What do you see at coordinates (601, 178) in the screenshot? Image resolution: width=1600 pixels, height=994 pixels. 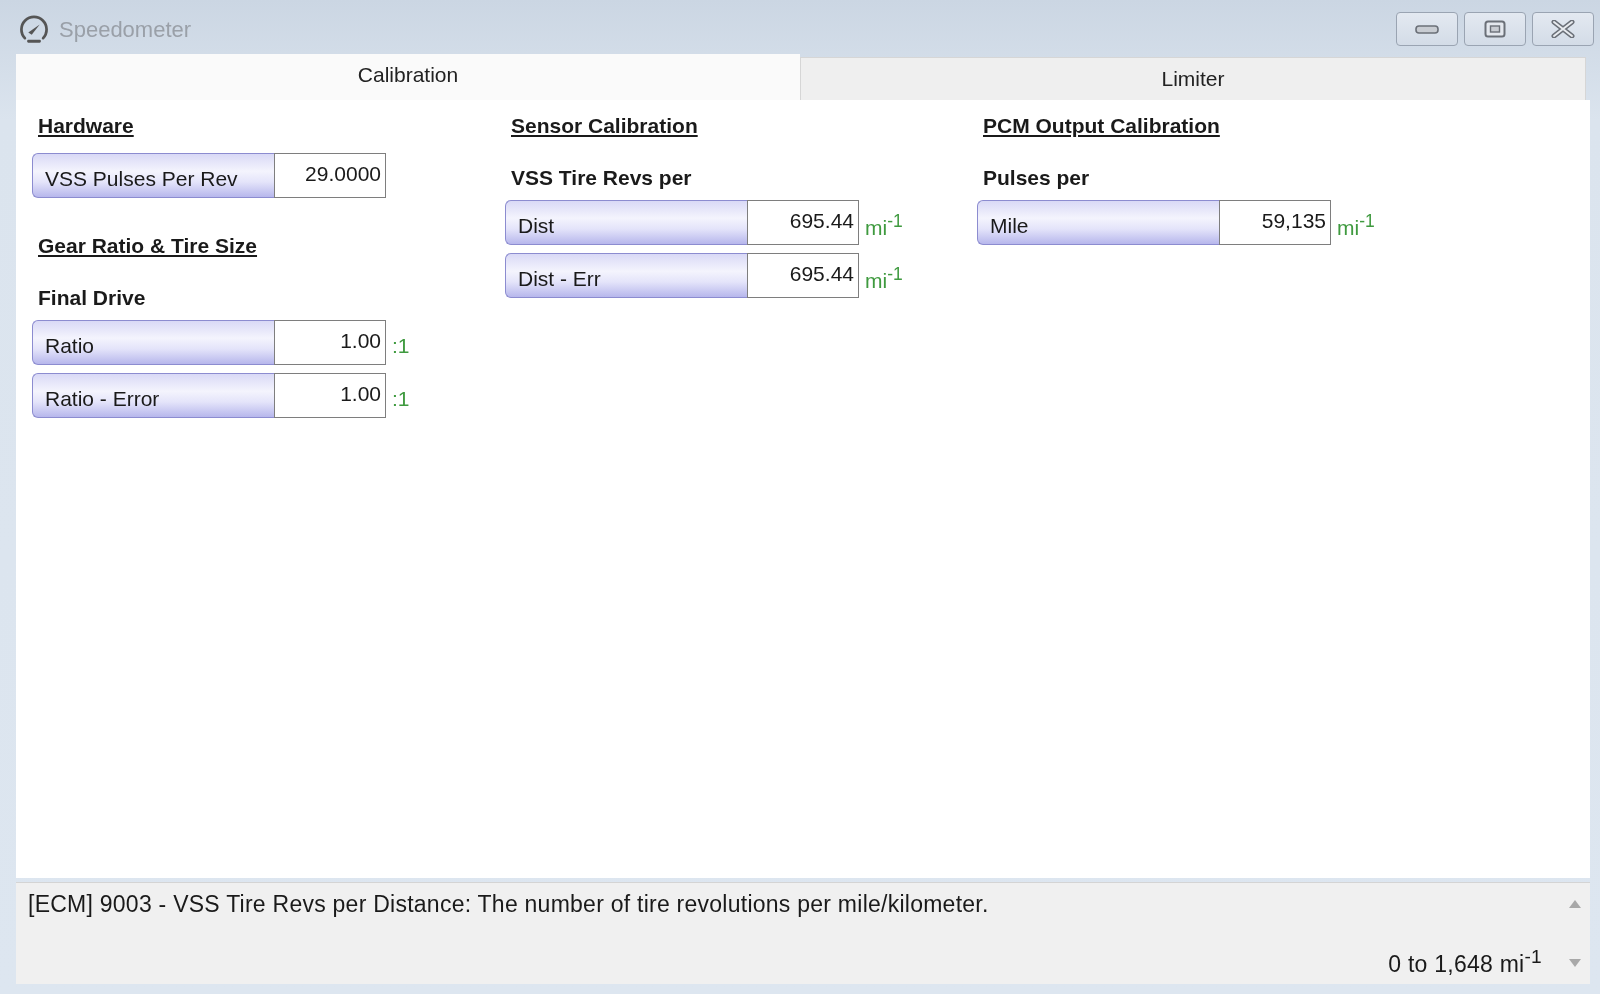 I see `group-heading: VSS Tire Revs per` at bounding box center [601, 178].